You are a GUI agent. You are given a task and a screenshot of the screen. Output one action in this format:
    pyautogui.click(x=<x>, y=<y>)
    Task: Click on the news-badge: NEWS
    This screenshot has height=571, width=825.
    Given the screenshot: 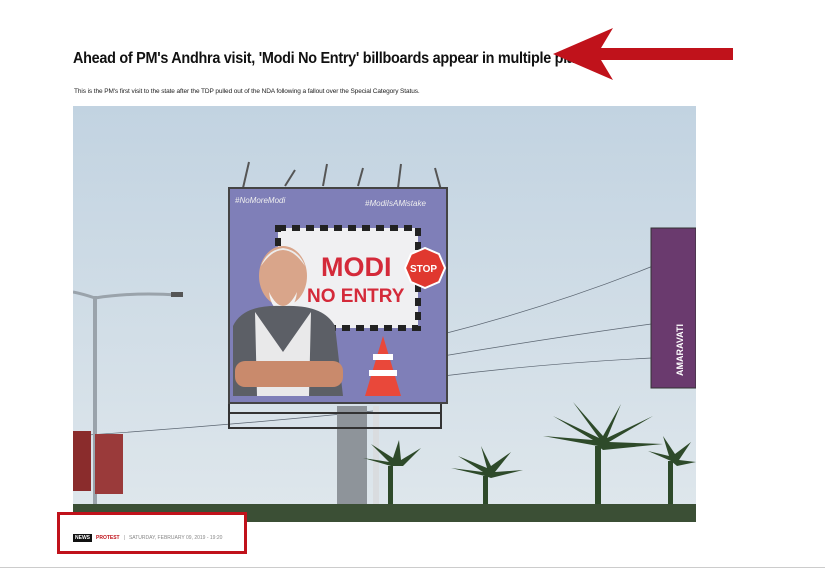 What is the action you would take?
    pyautogui.click(x=82, y=538)
    